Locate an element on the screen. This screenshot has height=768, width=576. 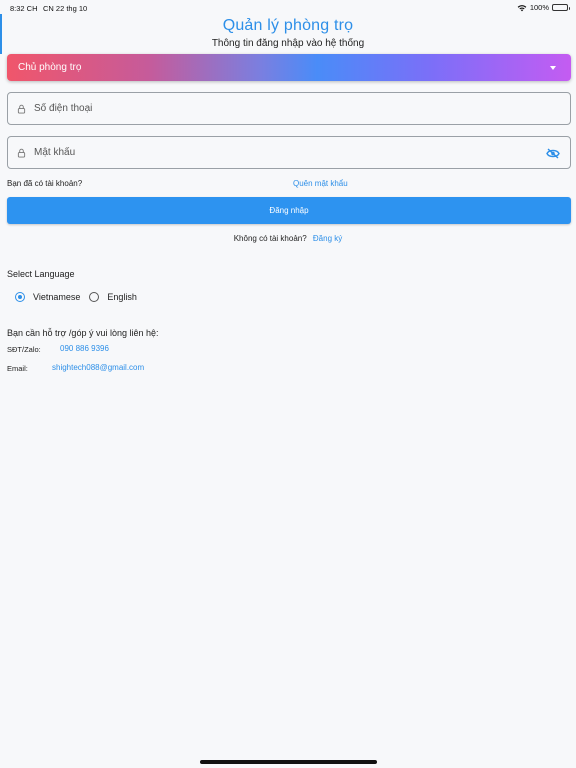
no-account-text: Không có tài khoản? is located at coordinates (270, 238).